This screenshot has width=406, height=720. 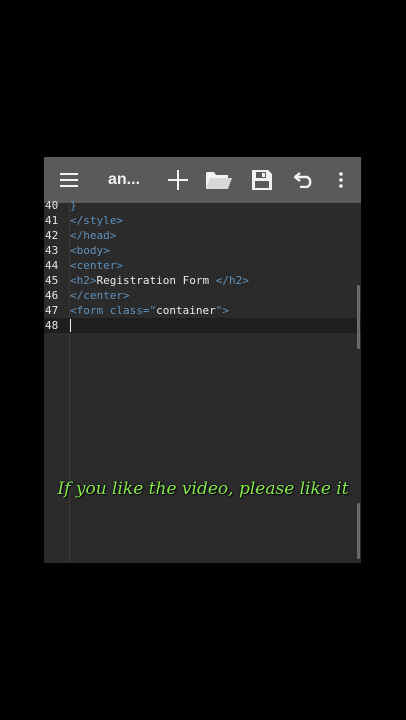 What do you see at coordinates (52, 295) in the screenshot?
I see `line-number: 46` at bounding box center [52, 295].